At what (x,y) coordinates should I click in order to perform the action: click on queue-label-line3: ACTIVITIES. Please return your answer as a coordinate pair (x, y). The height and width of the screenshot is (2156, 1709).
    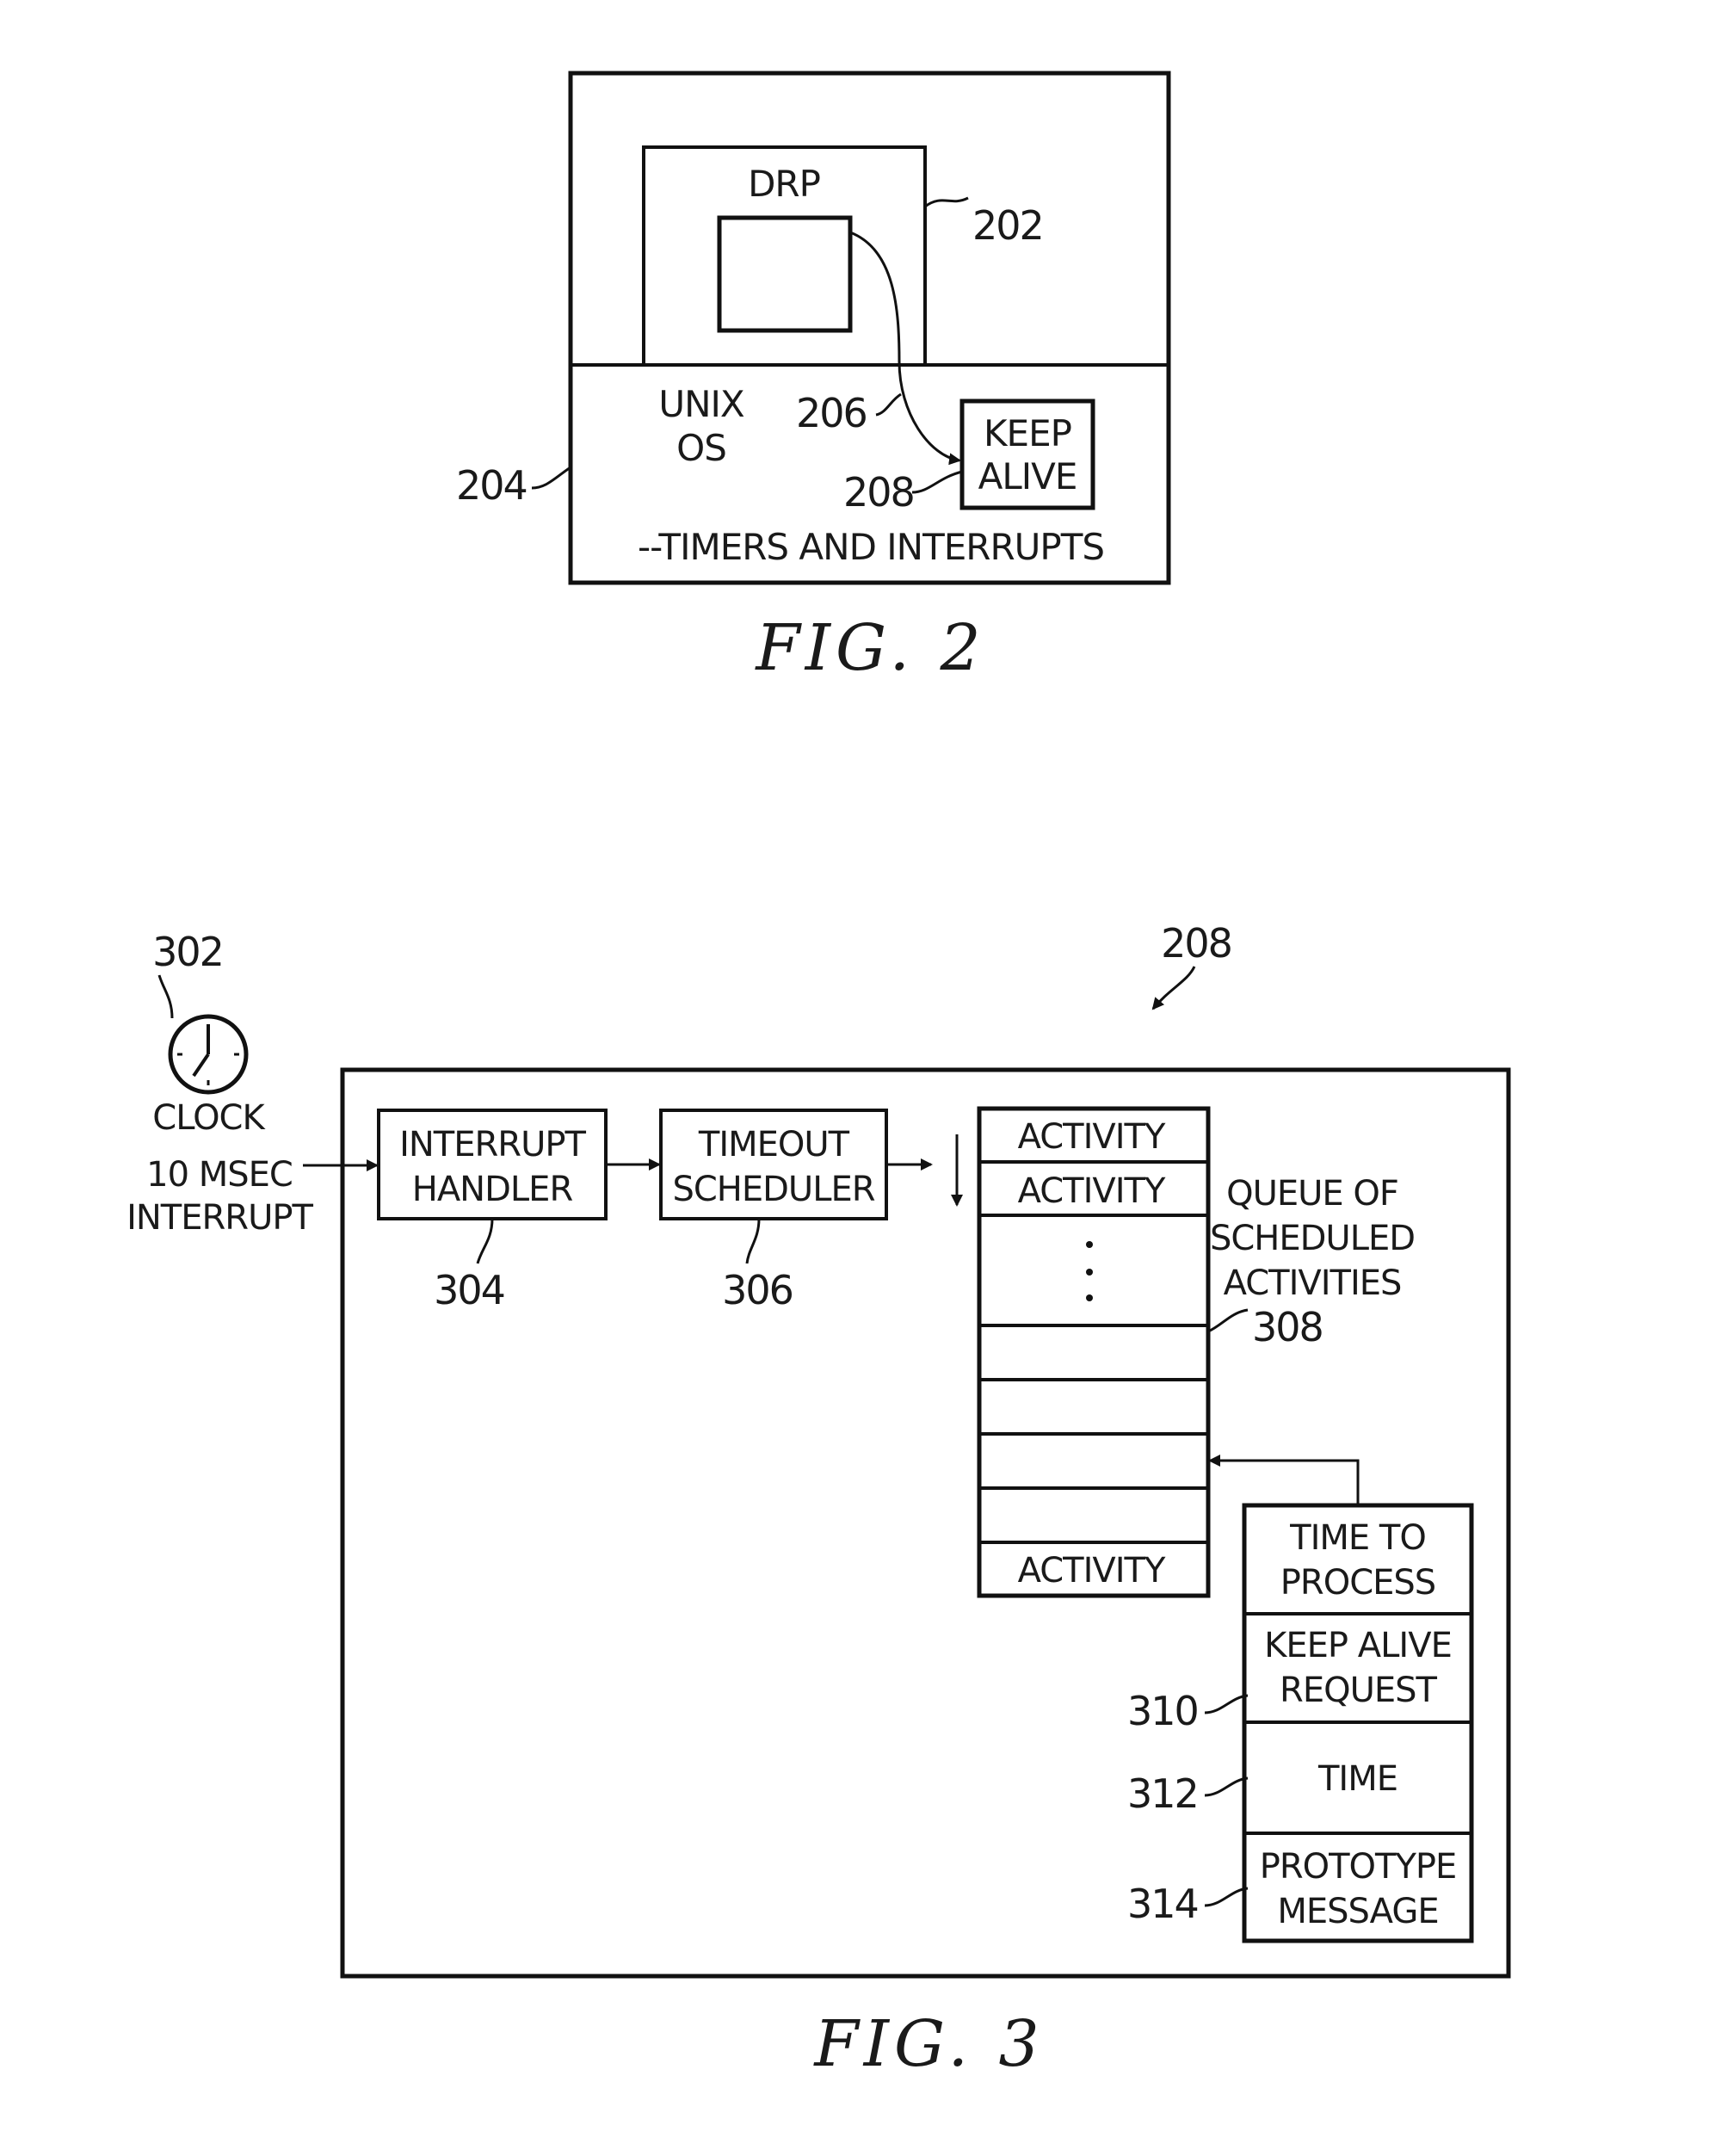
    Looking at the image, I should click on (1313, 1283).